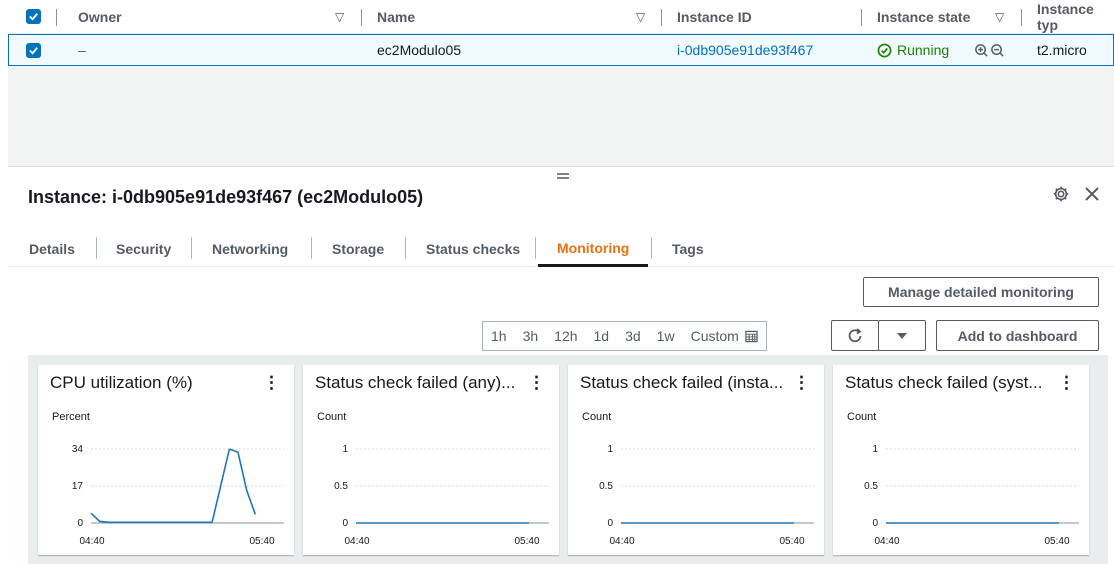 The width and height of the screenshot is (1114, 564). I want to click on settings-gear-icon, so click(1061, 194).